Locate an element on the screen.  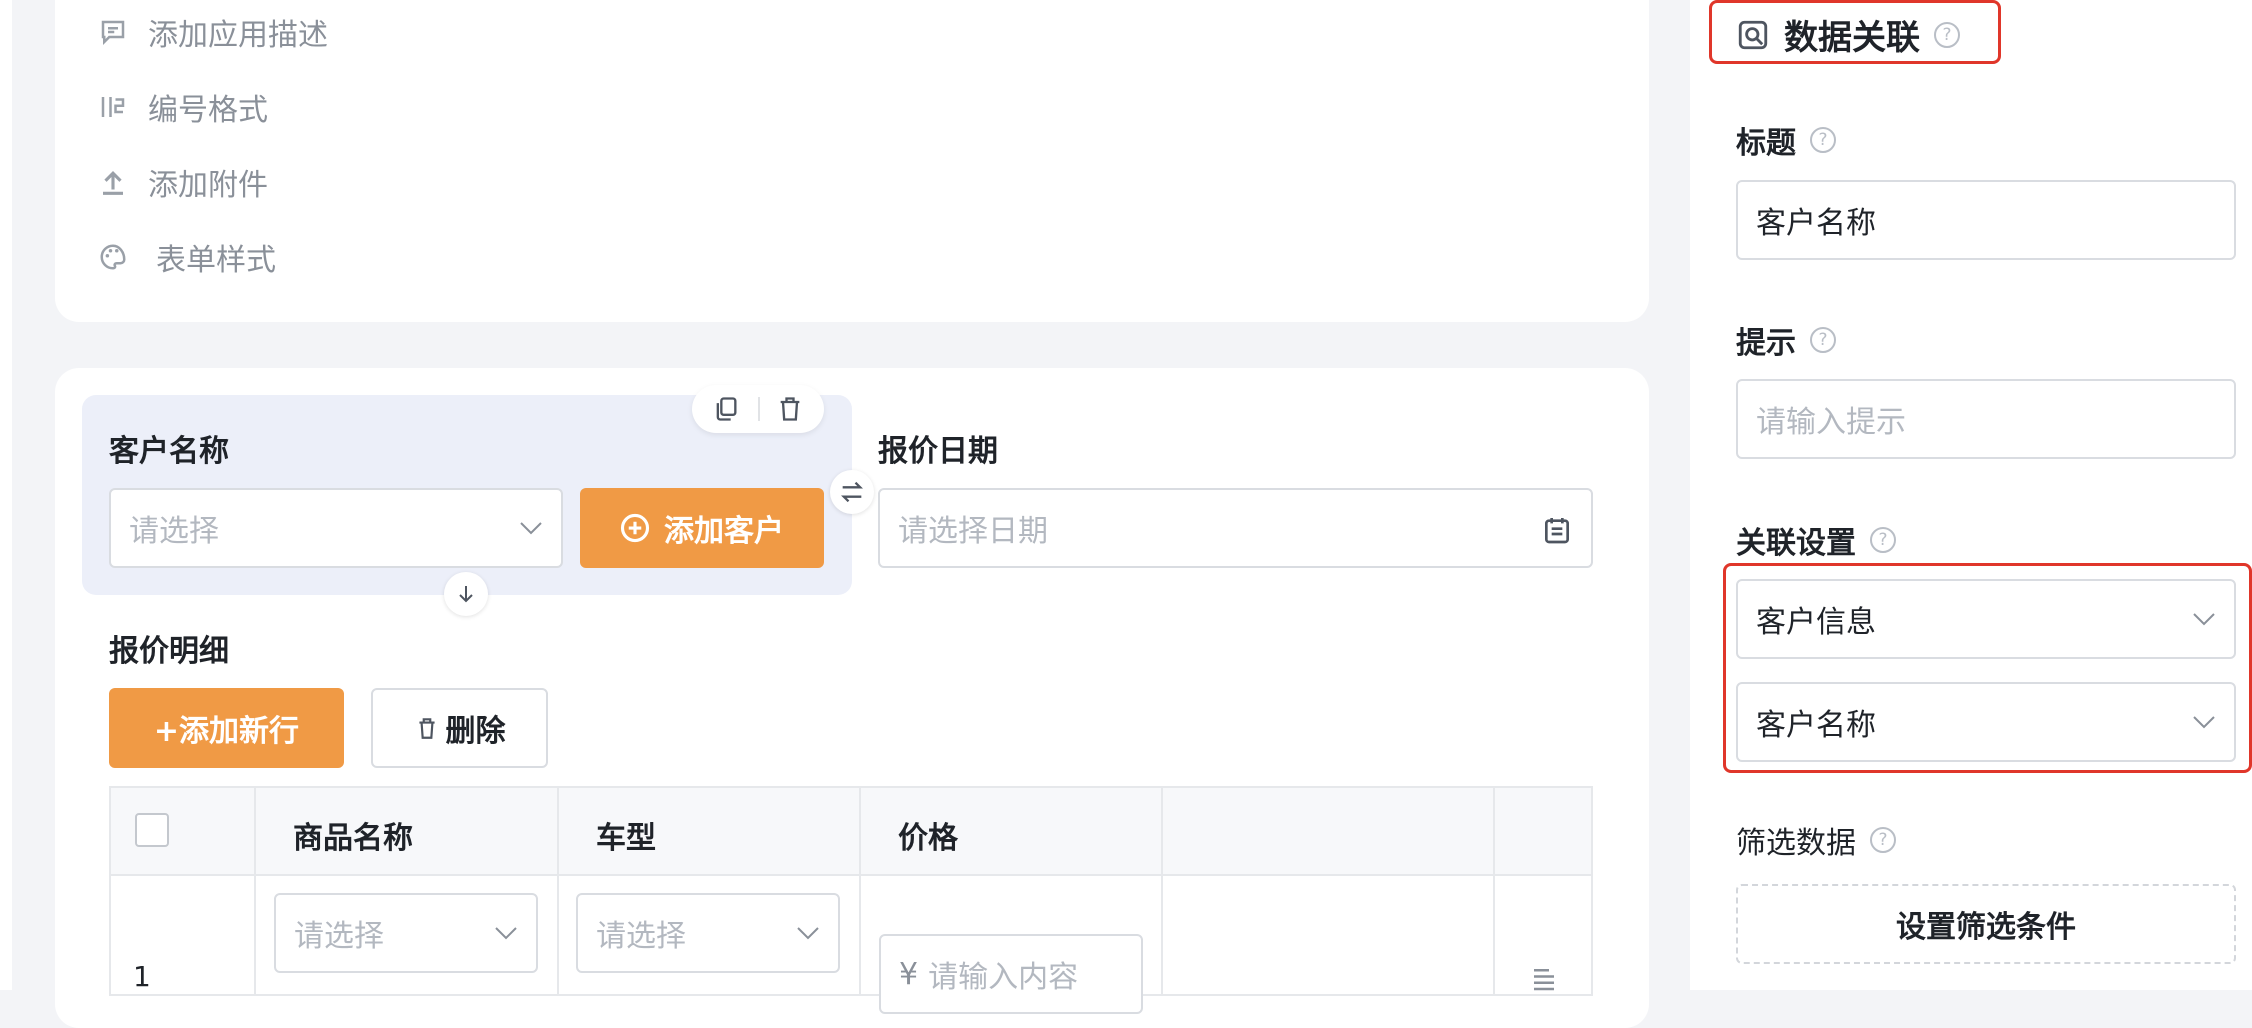
hint-input: 请输入提示 is located at coordinates (1986, 419).